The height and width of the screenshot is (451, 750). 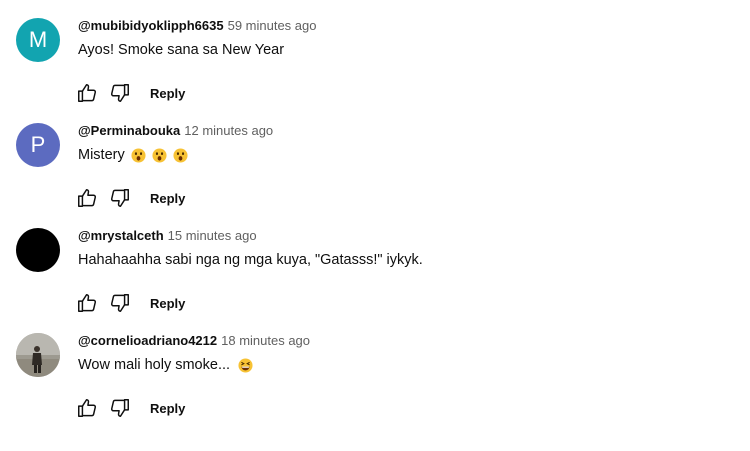 I want to click on comment-text-row: Mistery, so click(x=133, y=155).